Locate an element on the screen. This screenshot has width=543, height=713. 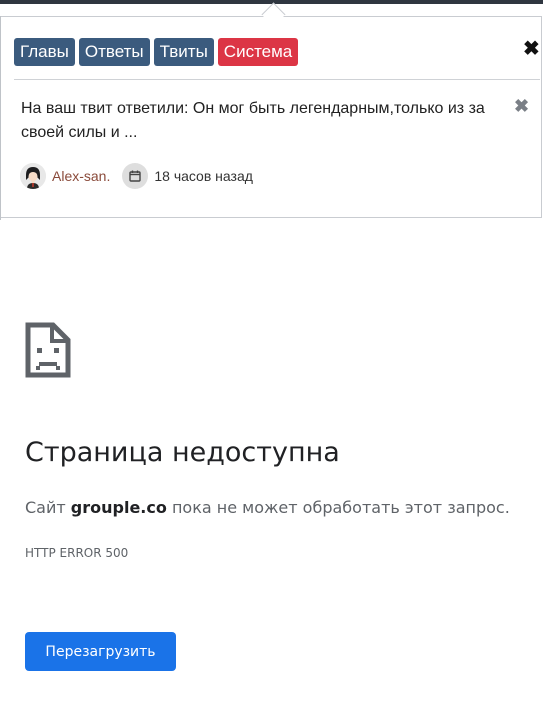
site-name: grouple.co is located at coordinates (118, 507).